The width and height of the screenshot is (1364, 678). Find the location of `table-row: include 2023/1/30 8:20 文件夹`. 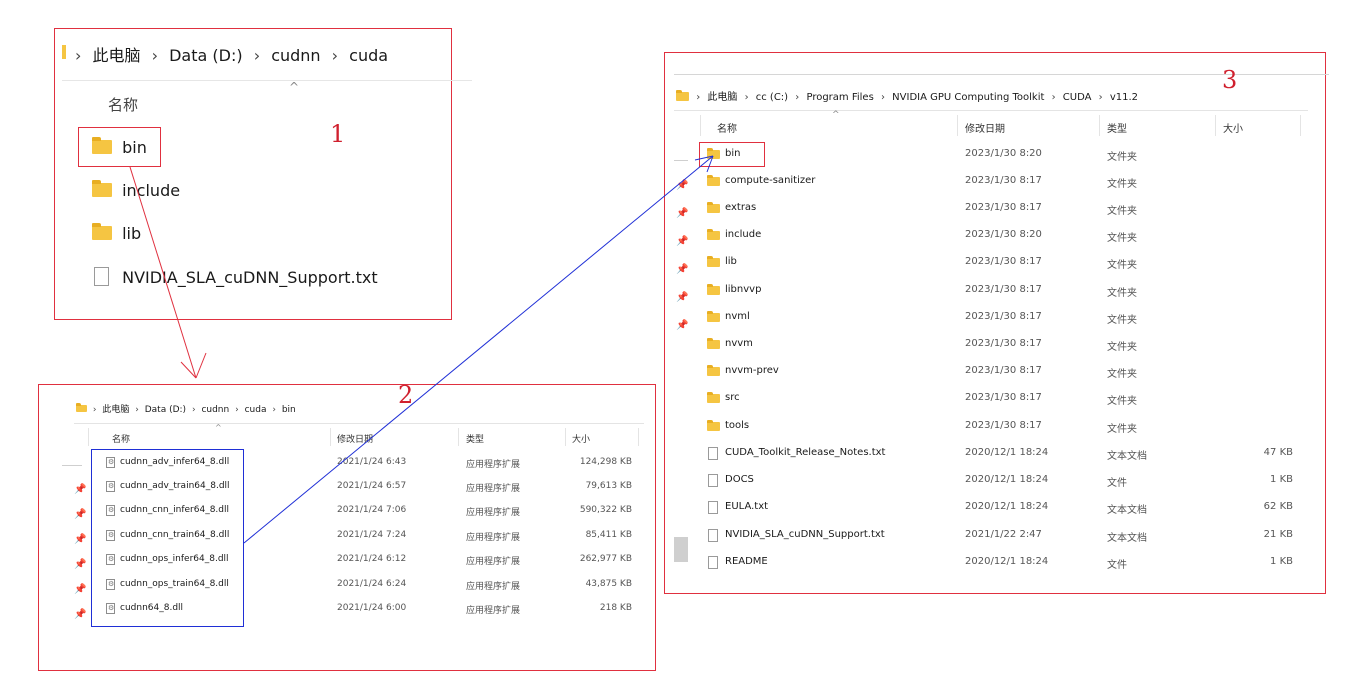

table-row: include 2023/1/30 8:20 文件夹 is located at coordinates (1003, 236).